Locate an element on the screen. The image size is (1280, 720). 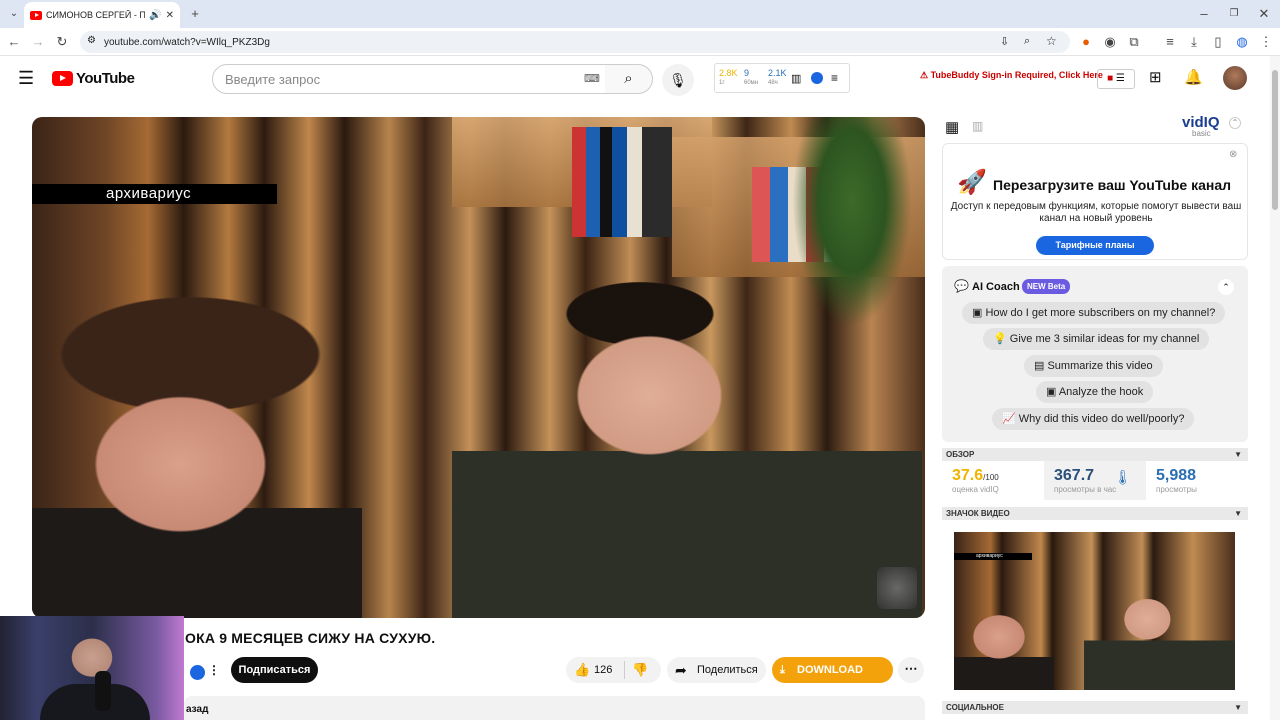
channel-options-icon: ⋮ is located at coordinates (214, 670).